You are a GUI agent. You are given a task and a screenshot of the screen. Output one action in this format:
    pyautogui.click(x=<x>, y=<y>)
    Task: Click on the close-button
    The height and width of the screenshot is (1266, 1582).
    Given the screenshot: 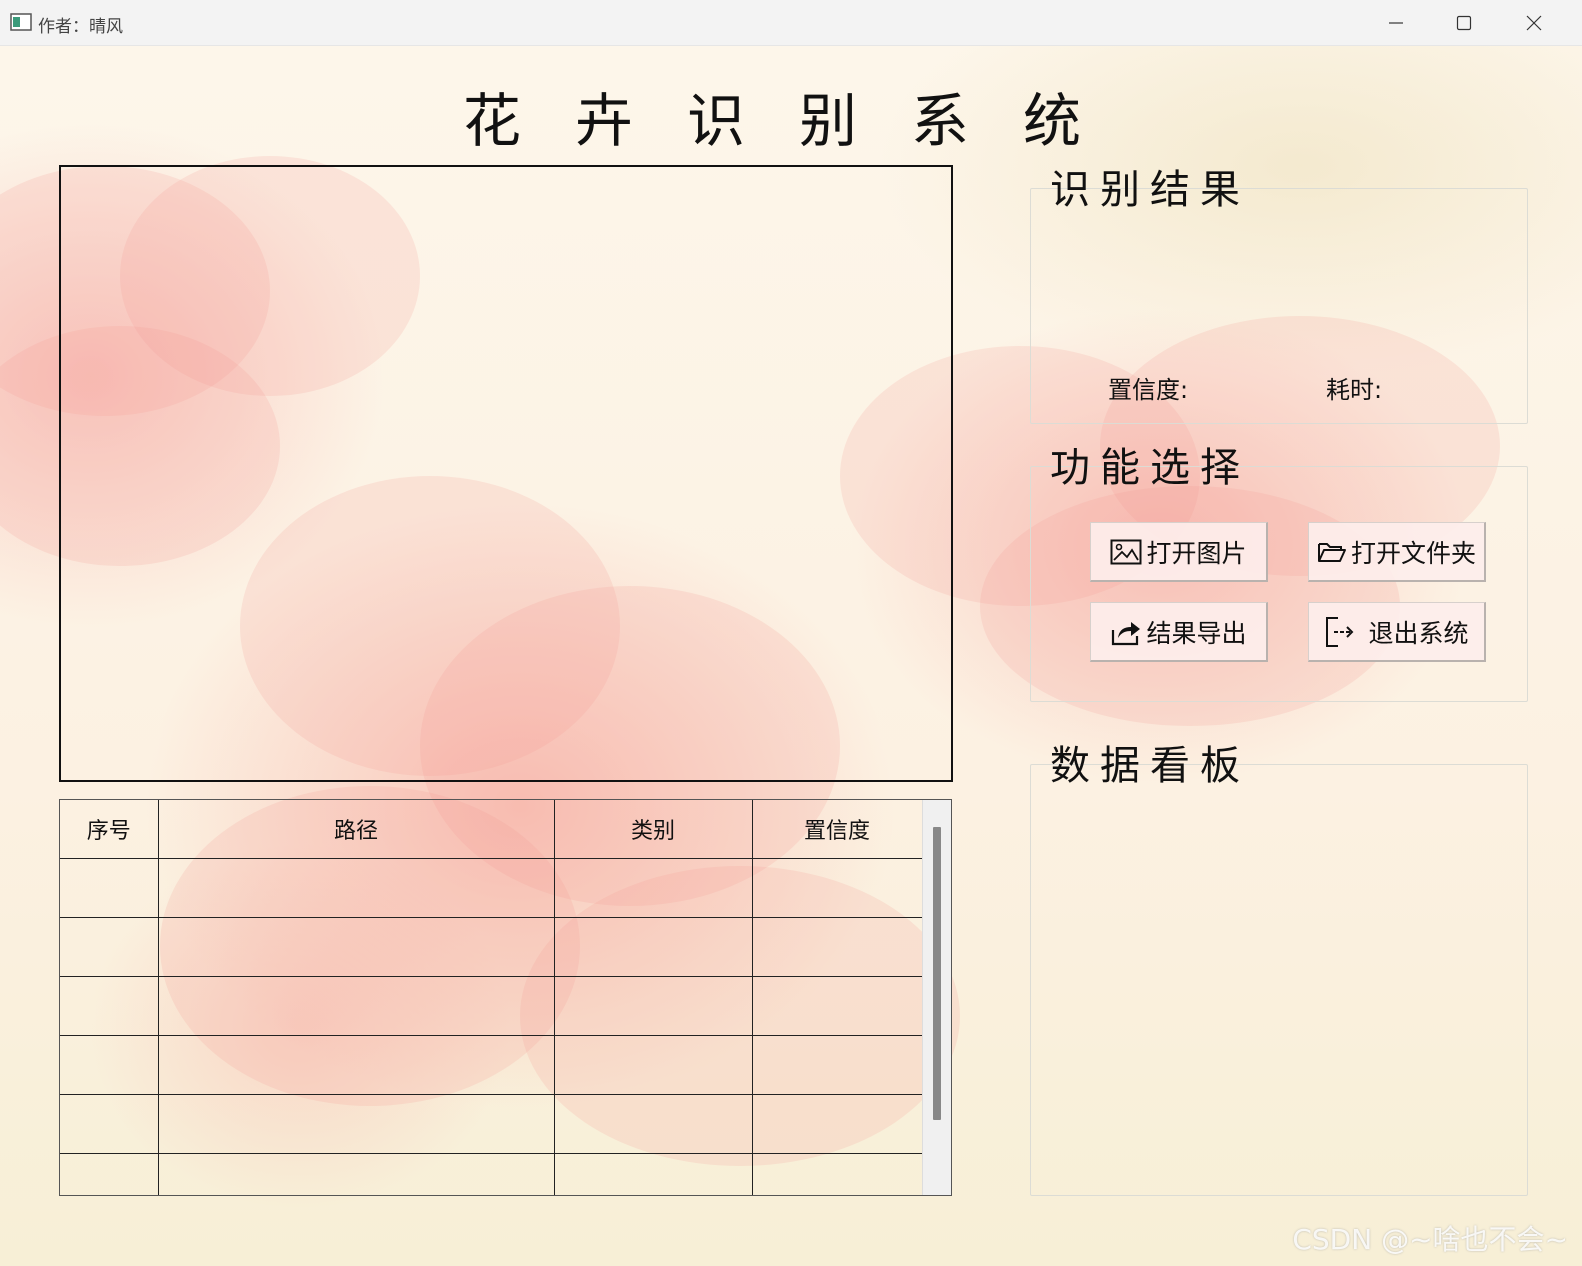 What is the action you would take?
    pyautogui.click(x=1534, y=22)
    